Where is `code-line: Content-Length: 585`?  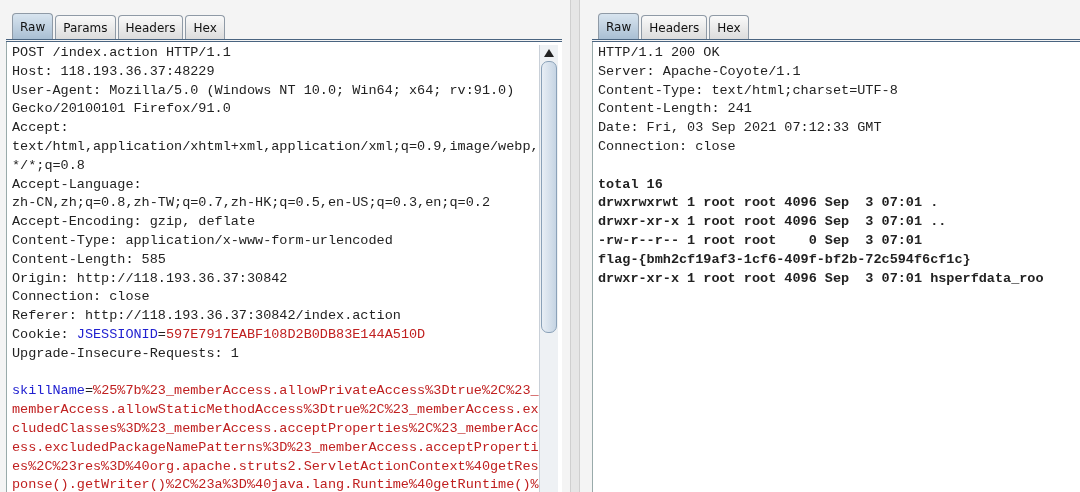
code-line: Content-Length: 585 is located at coordinates (89, 259).